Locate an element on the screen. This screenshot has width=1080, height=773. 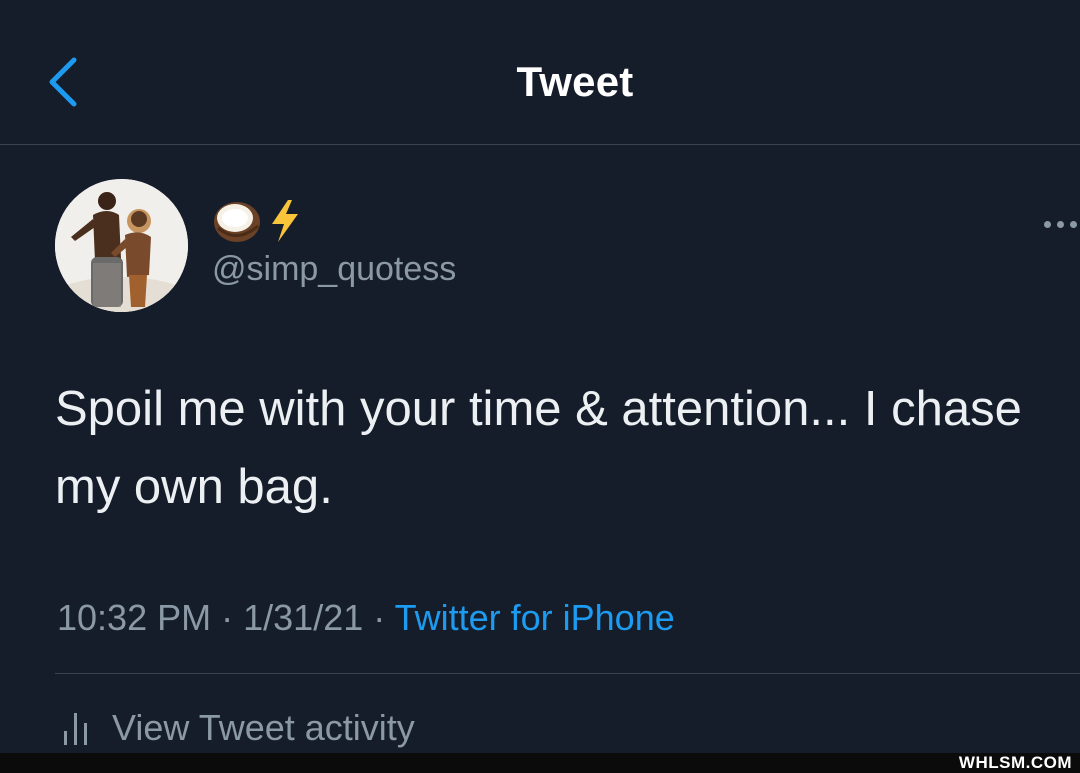
divider is located at coordinates (567, 673).